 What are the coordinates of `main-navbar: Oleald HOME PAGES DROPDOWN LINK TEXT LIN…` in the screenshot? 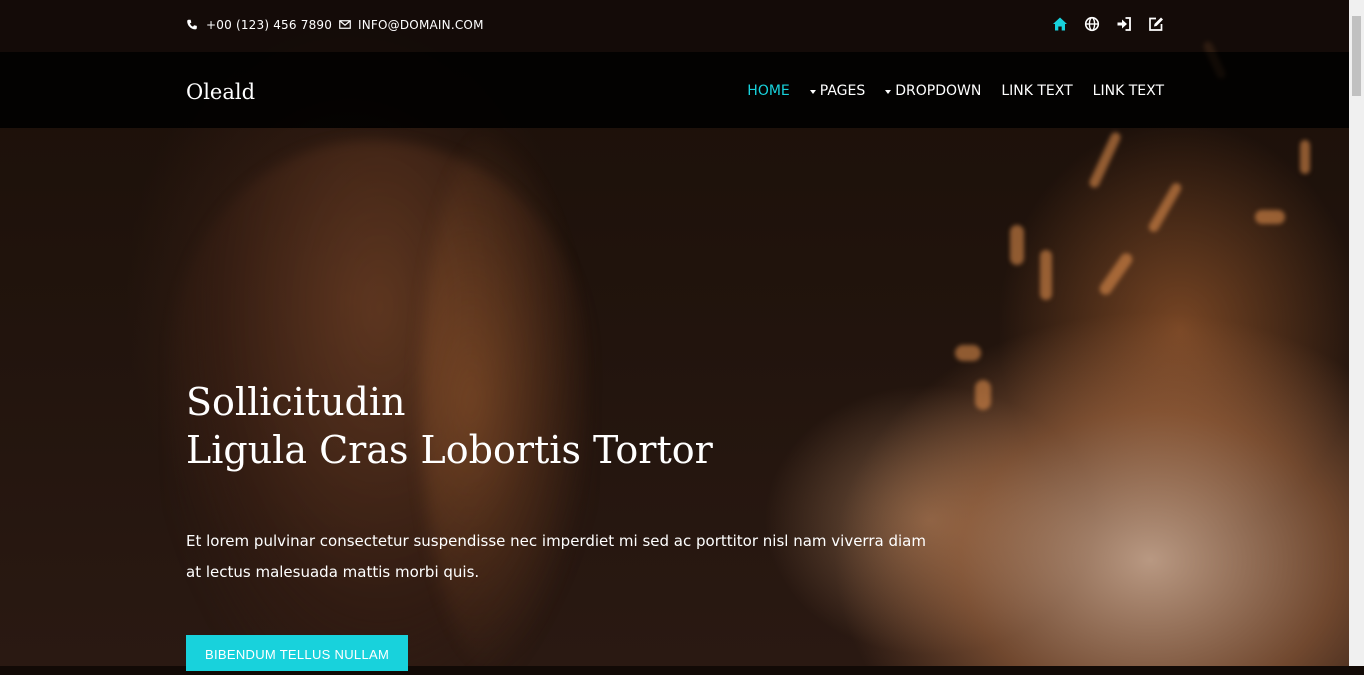 It's located at (674, 90).